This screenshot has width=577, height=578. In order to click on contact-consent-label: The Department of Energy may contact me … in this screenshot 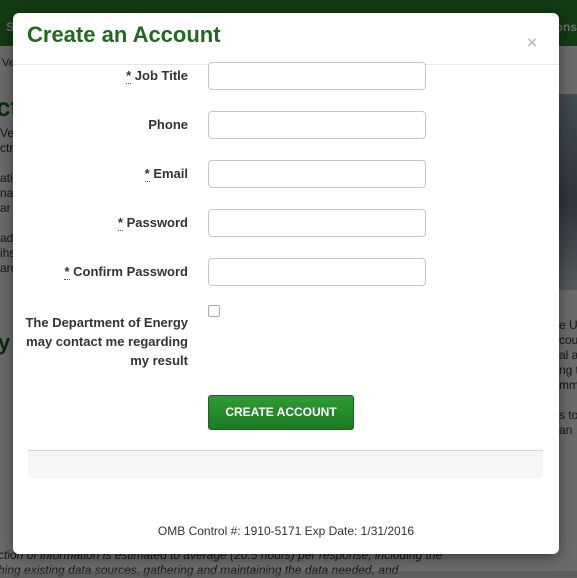, I will do `click(106, 341)`.